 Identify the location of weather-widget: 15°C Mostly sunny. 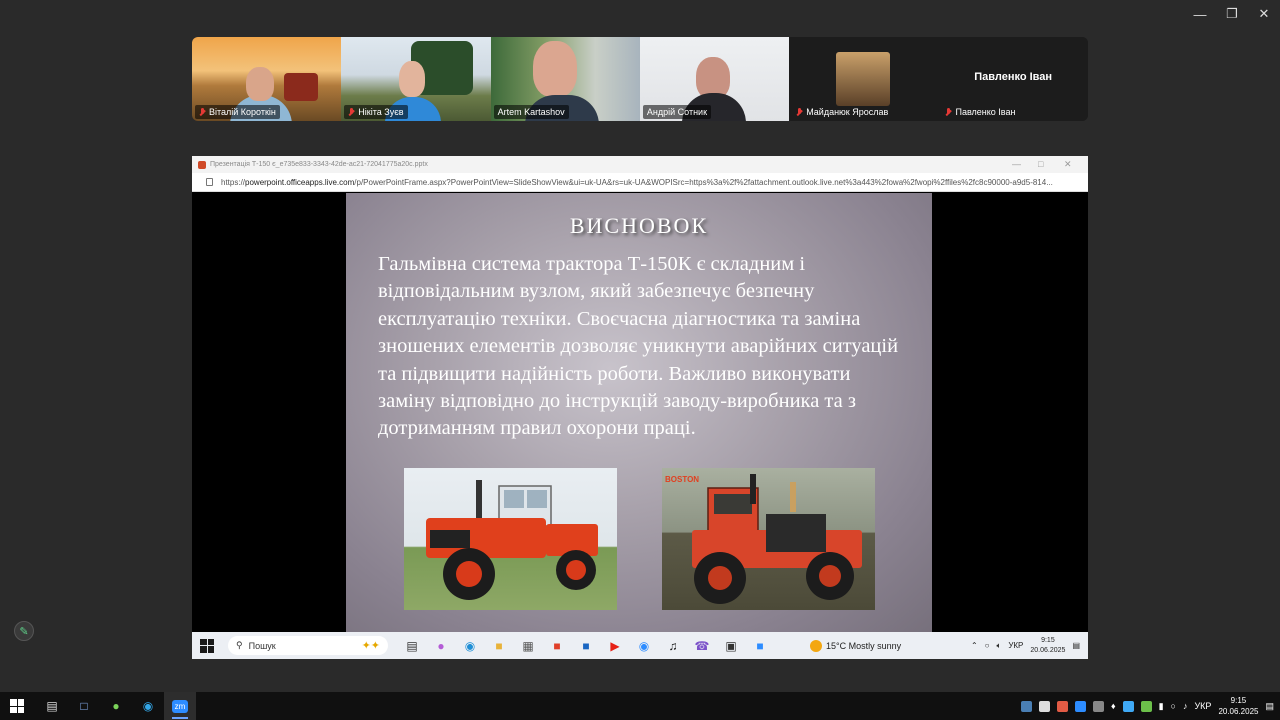
(856, 645).